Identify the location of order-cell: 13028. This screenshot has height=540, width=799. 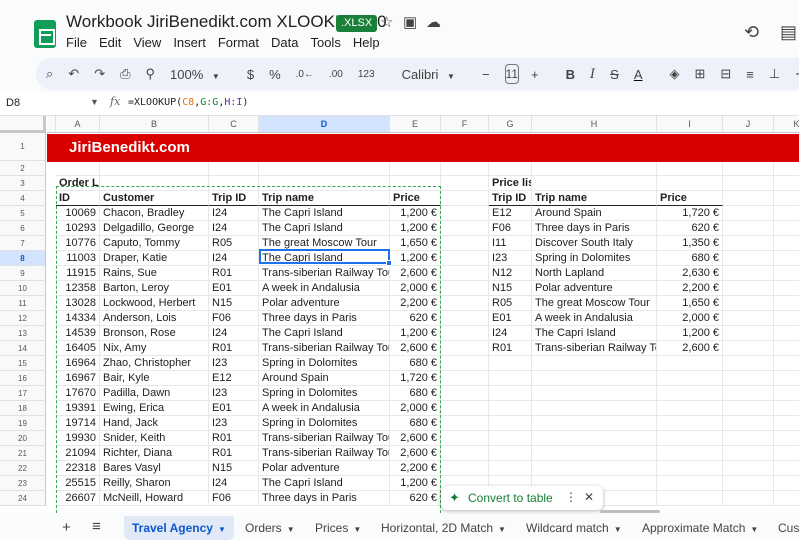
(78, 303).